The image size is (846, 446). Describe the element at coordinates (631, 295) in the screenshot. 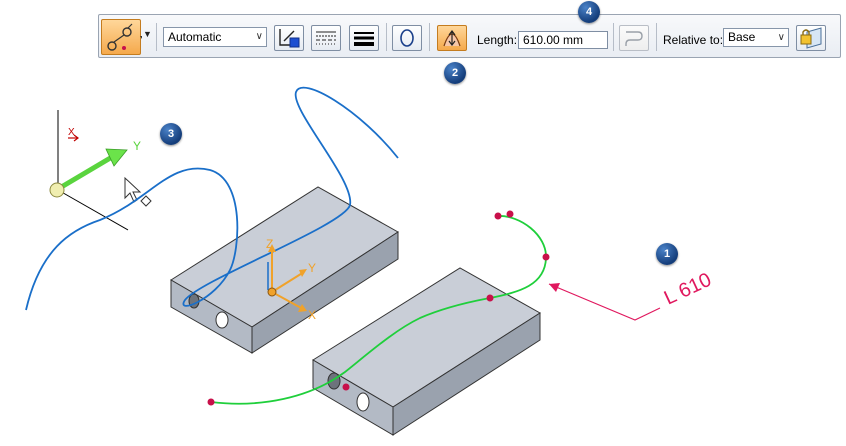

I see `length-dimension: L 610` at that location.